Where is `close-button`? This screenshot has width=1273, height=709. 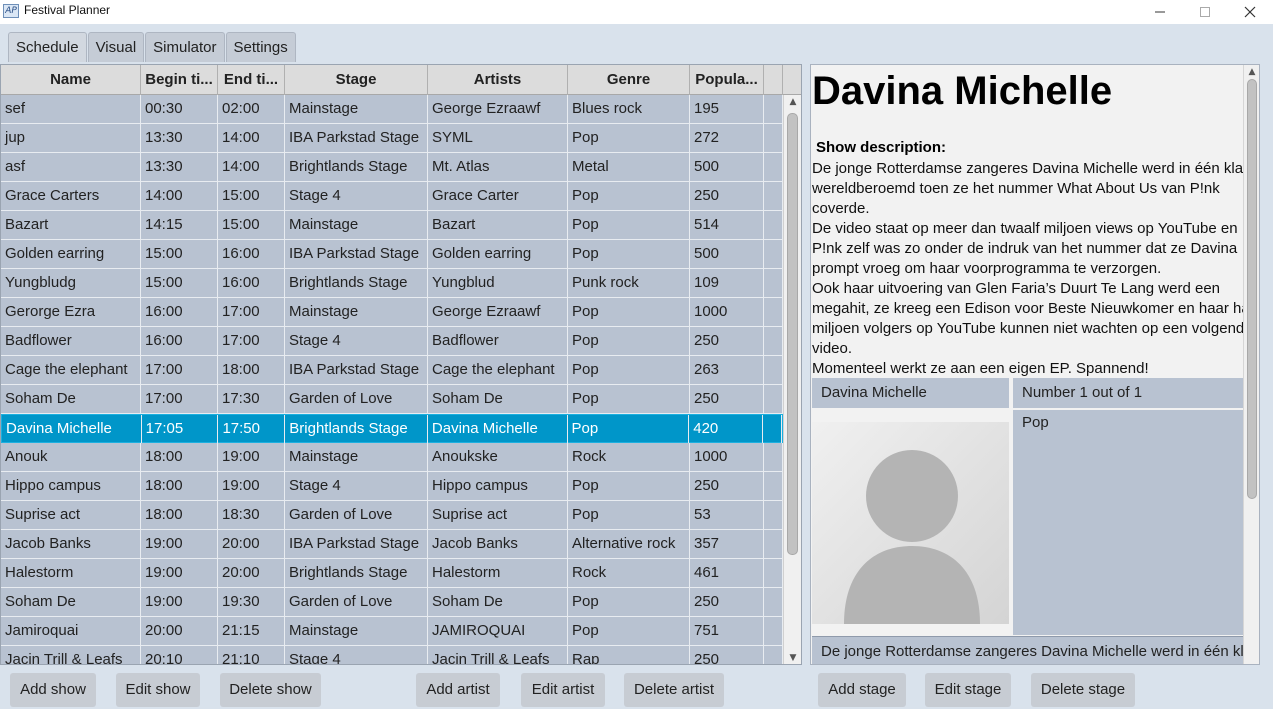
close-button is located at coordinates (1250, 12).